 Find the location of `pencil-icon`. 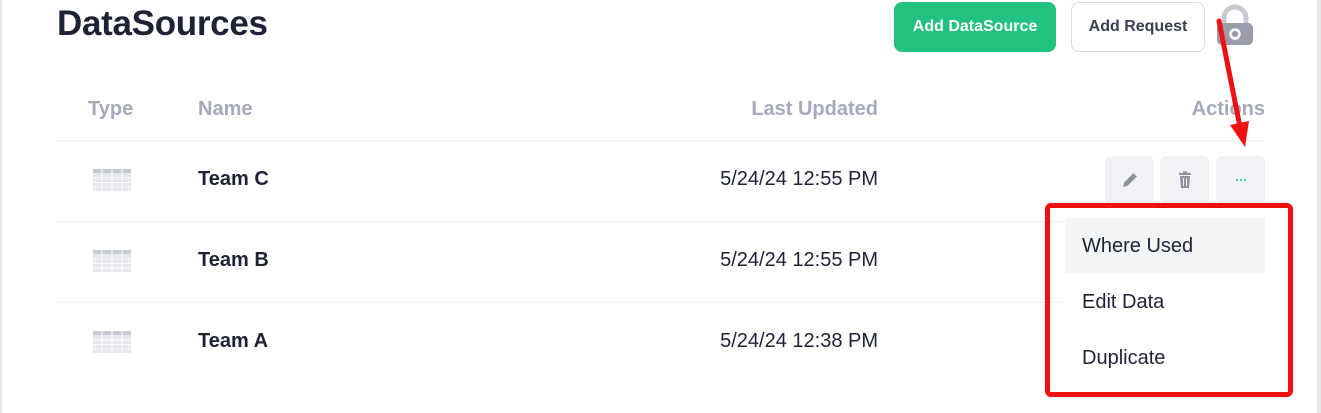

pencil-icon is located at coordinates (1129, 180).